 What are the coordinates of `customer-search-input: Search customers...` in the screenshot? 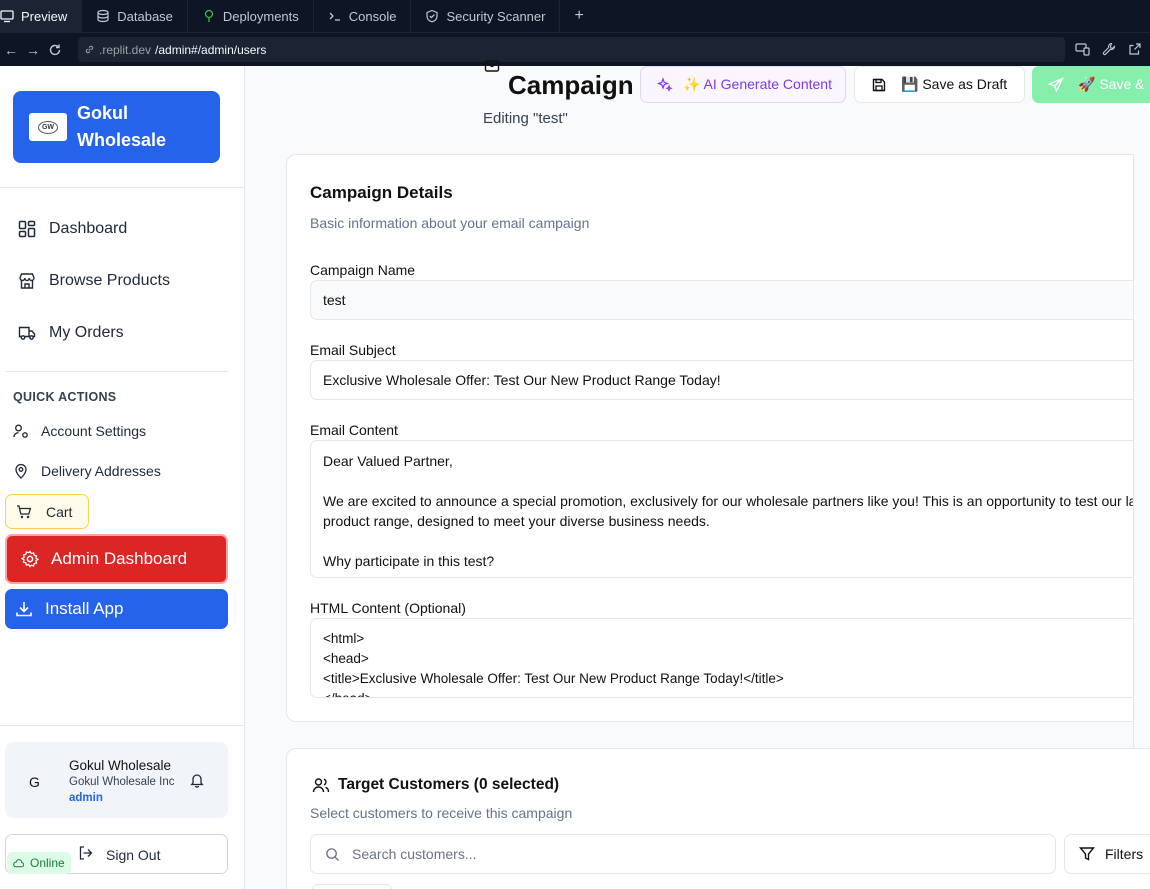 It's located at (683, 854).